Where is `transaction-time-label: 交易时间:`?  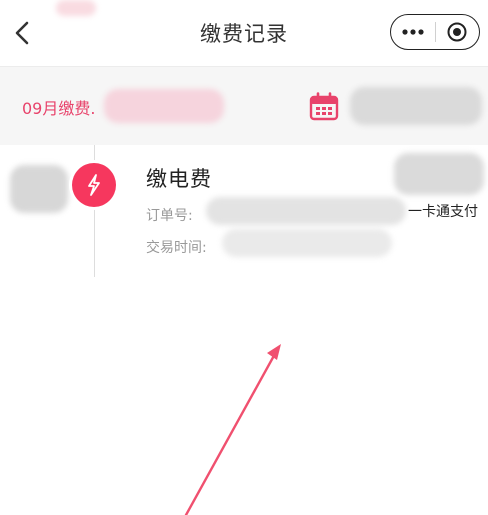
transaction-time-label: 交易时间: is located at coordinates (176, 248).